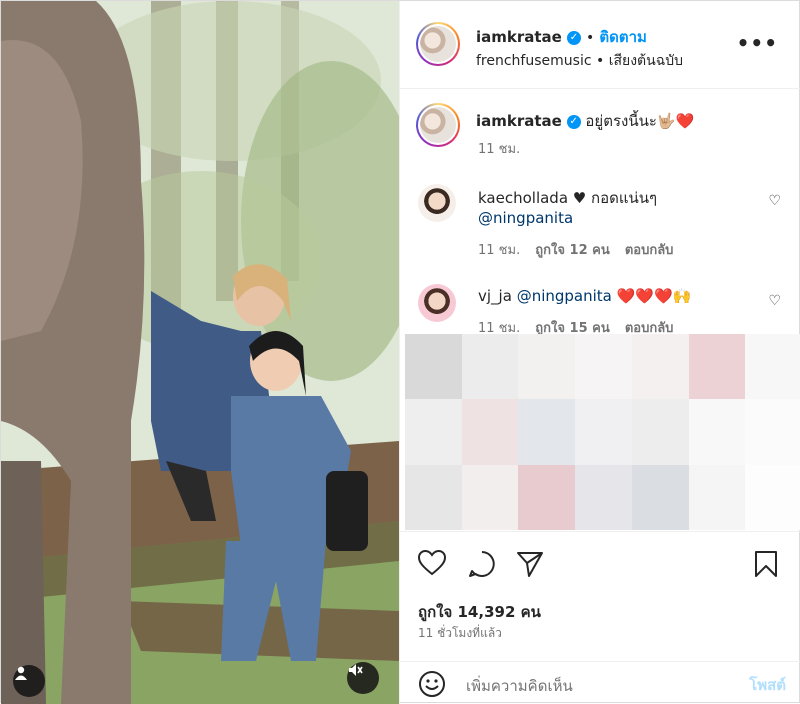 The width and height of the screenshot is (800, 704). What do you see at coordinates (438, 125) in the screenshot?
I see `caption-author-avatar` at bounding box center [438, 125].